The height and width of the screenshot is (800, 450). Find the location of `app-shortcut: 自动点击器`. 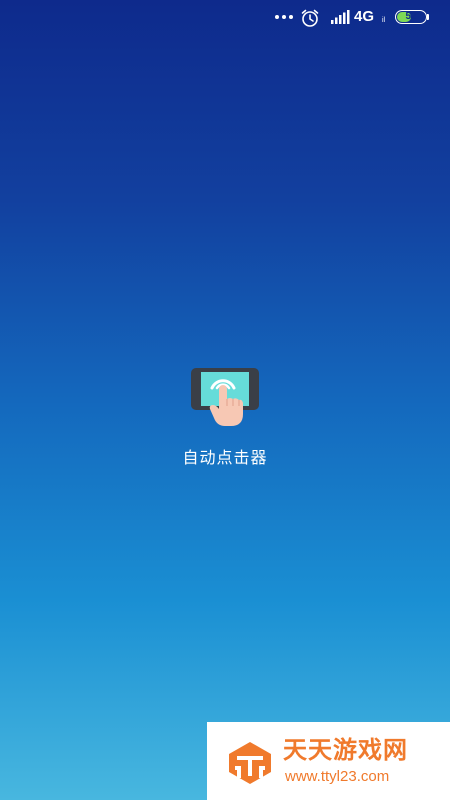

app-shortcut: 自动点击器 is located at coordinates (225, 417).